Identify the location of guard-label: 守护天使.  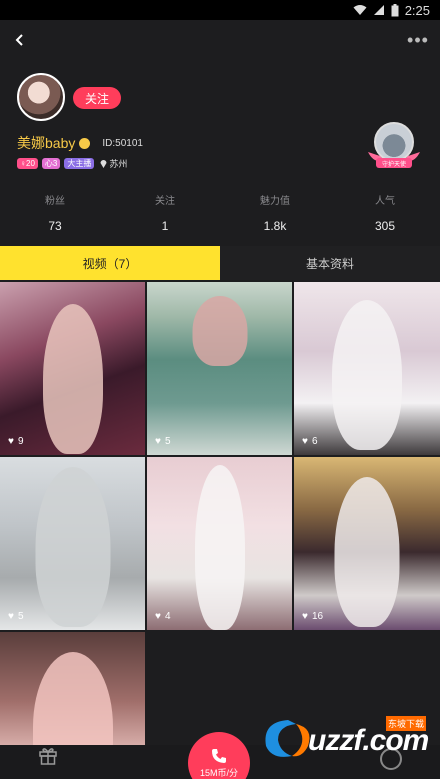
(394, 163).